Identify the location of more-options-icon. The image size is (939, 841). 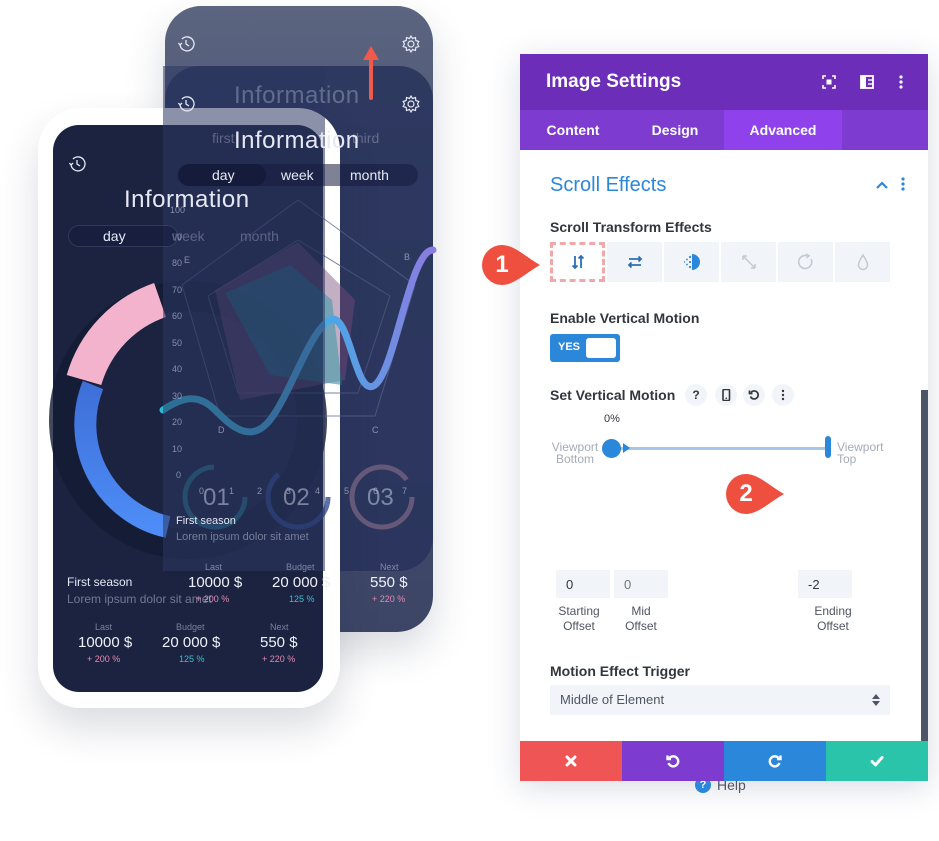
(901, 82).